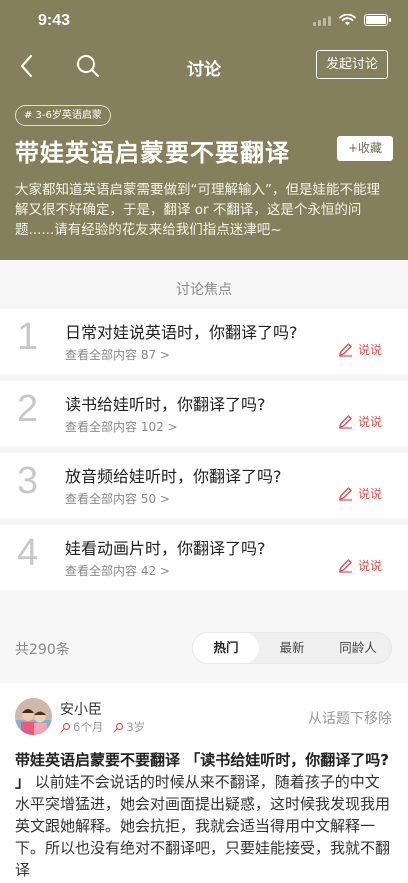  Describe the element at coordinates (117, 498) in the screenshot. I see `view-all-link: 查看全部内容 50 >` at that location.